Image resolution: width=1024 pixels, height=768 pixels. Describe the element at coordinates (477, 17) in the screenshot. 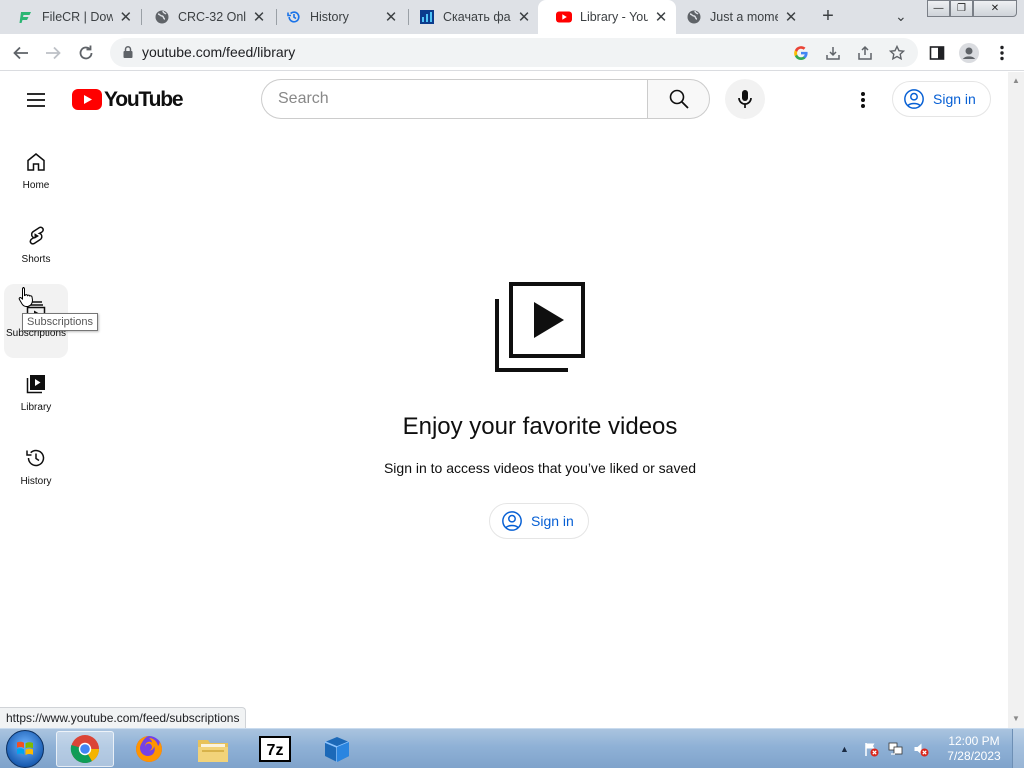

I see `tab-title: Скачать фай` at that location.